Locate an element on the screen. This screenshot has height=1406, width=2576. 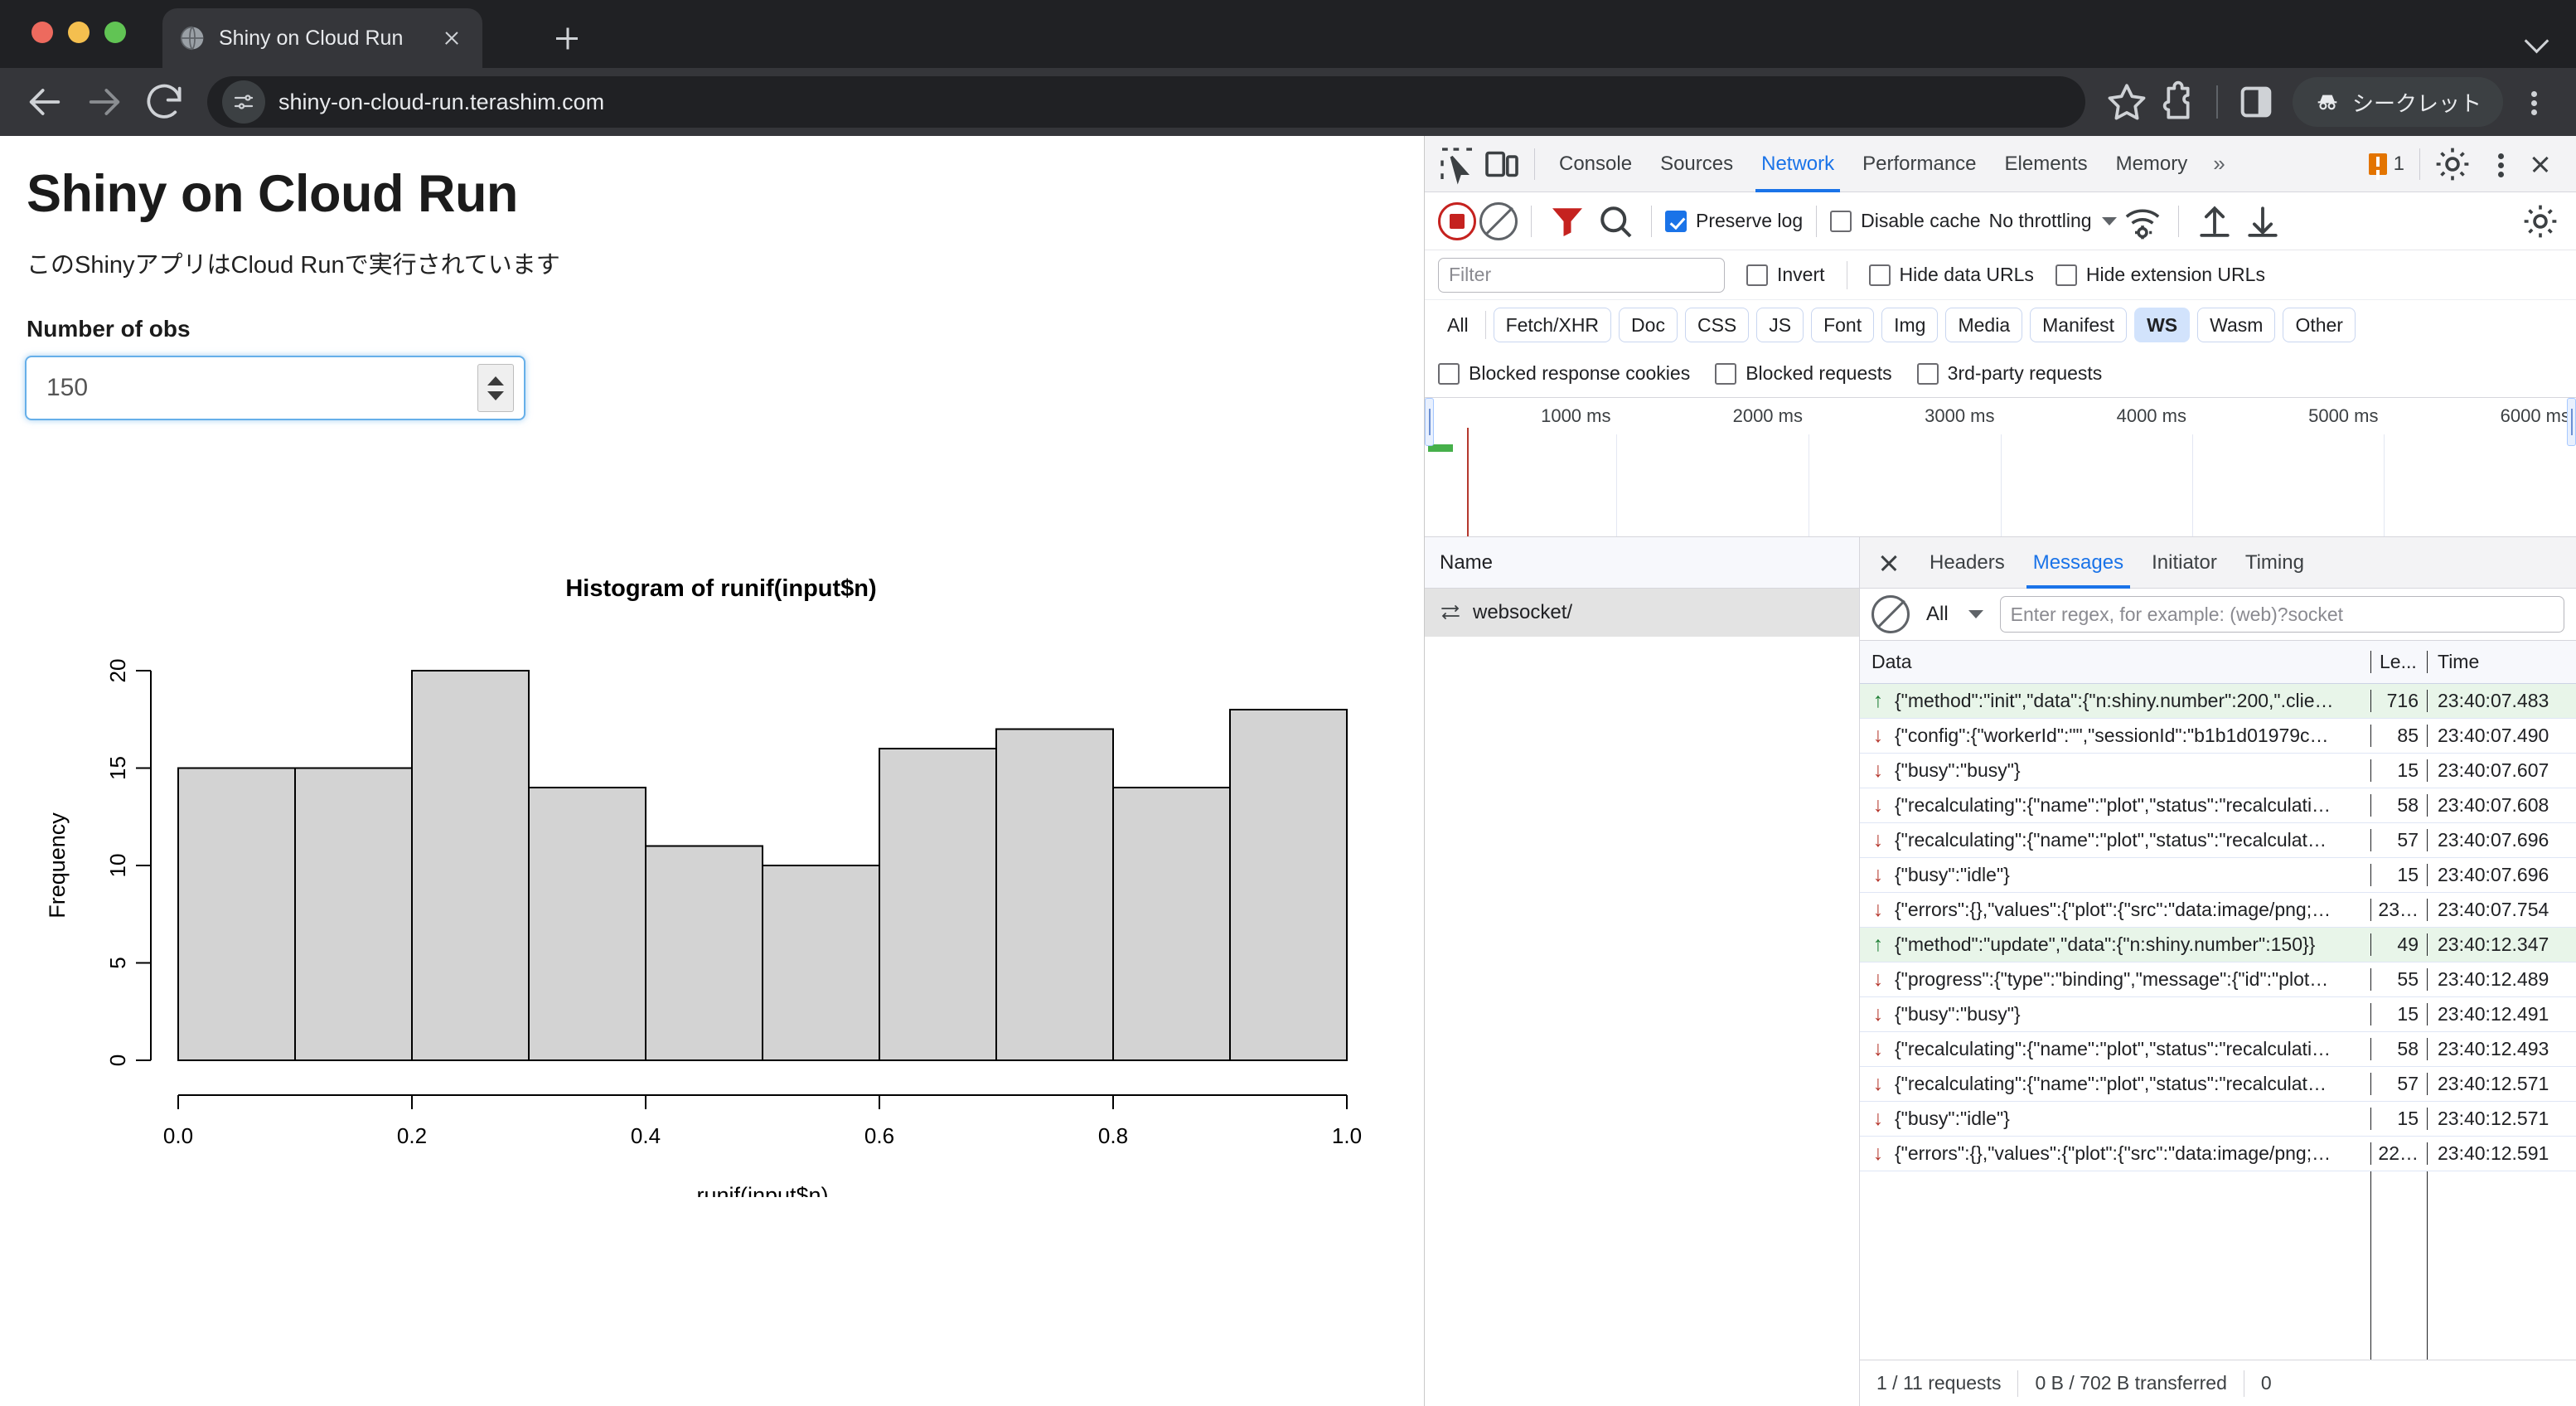
preserve-log-checkbox: Preserve log is located at coordinates (1734, 221).